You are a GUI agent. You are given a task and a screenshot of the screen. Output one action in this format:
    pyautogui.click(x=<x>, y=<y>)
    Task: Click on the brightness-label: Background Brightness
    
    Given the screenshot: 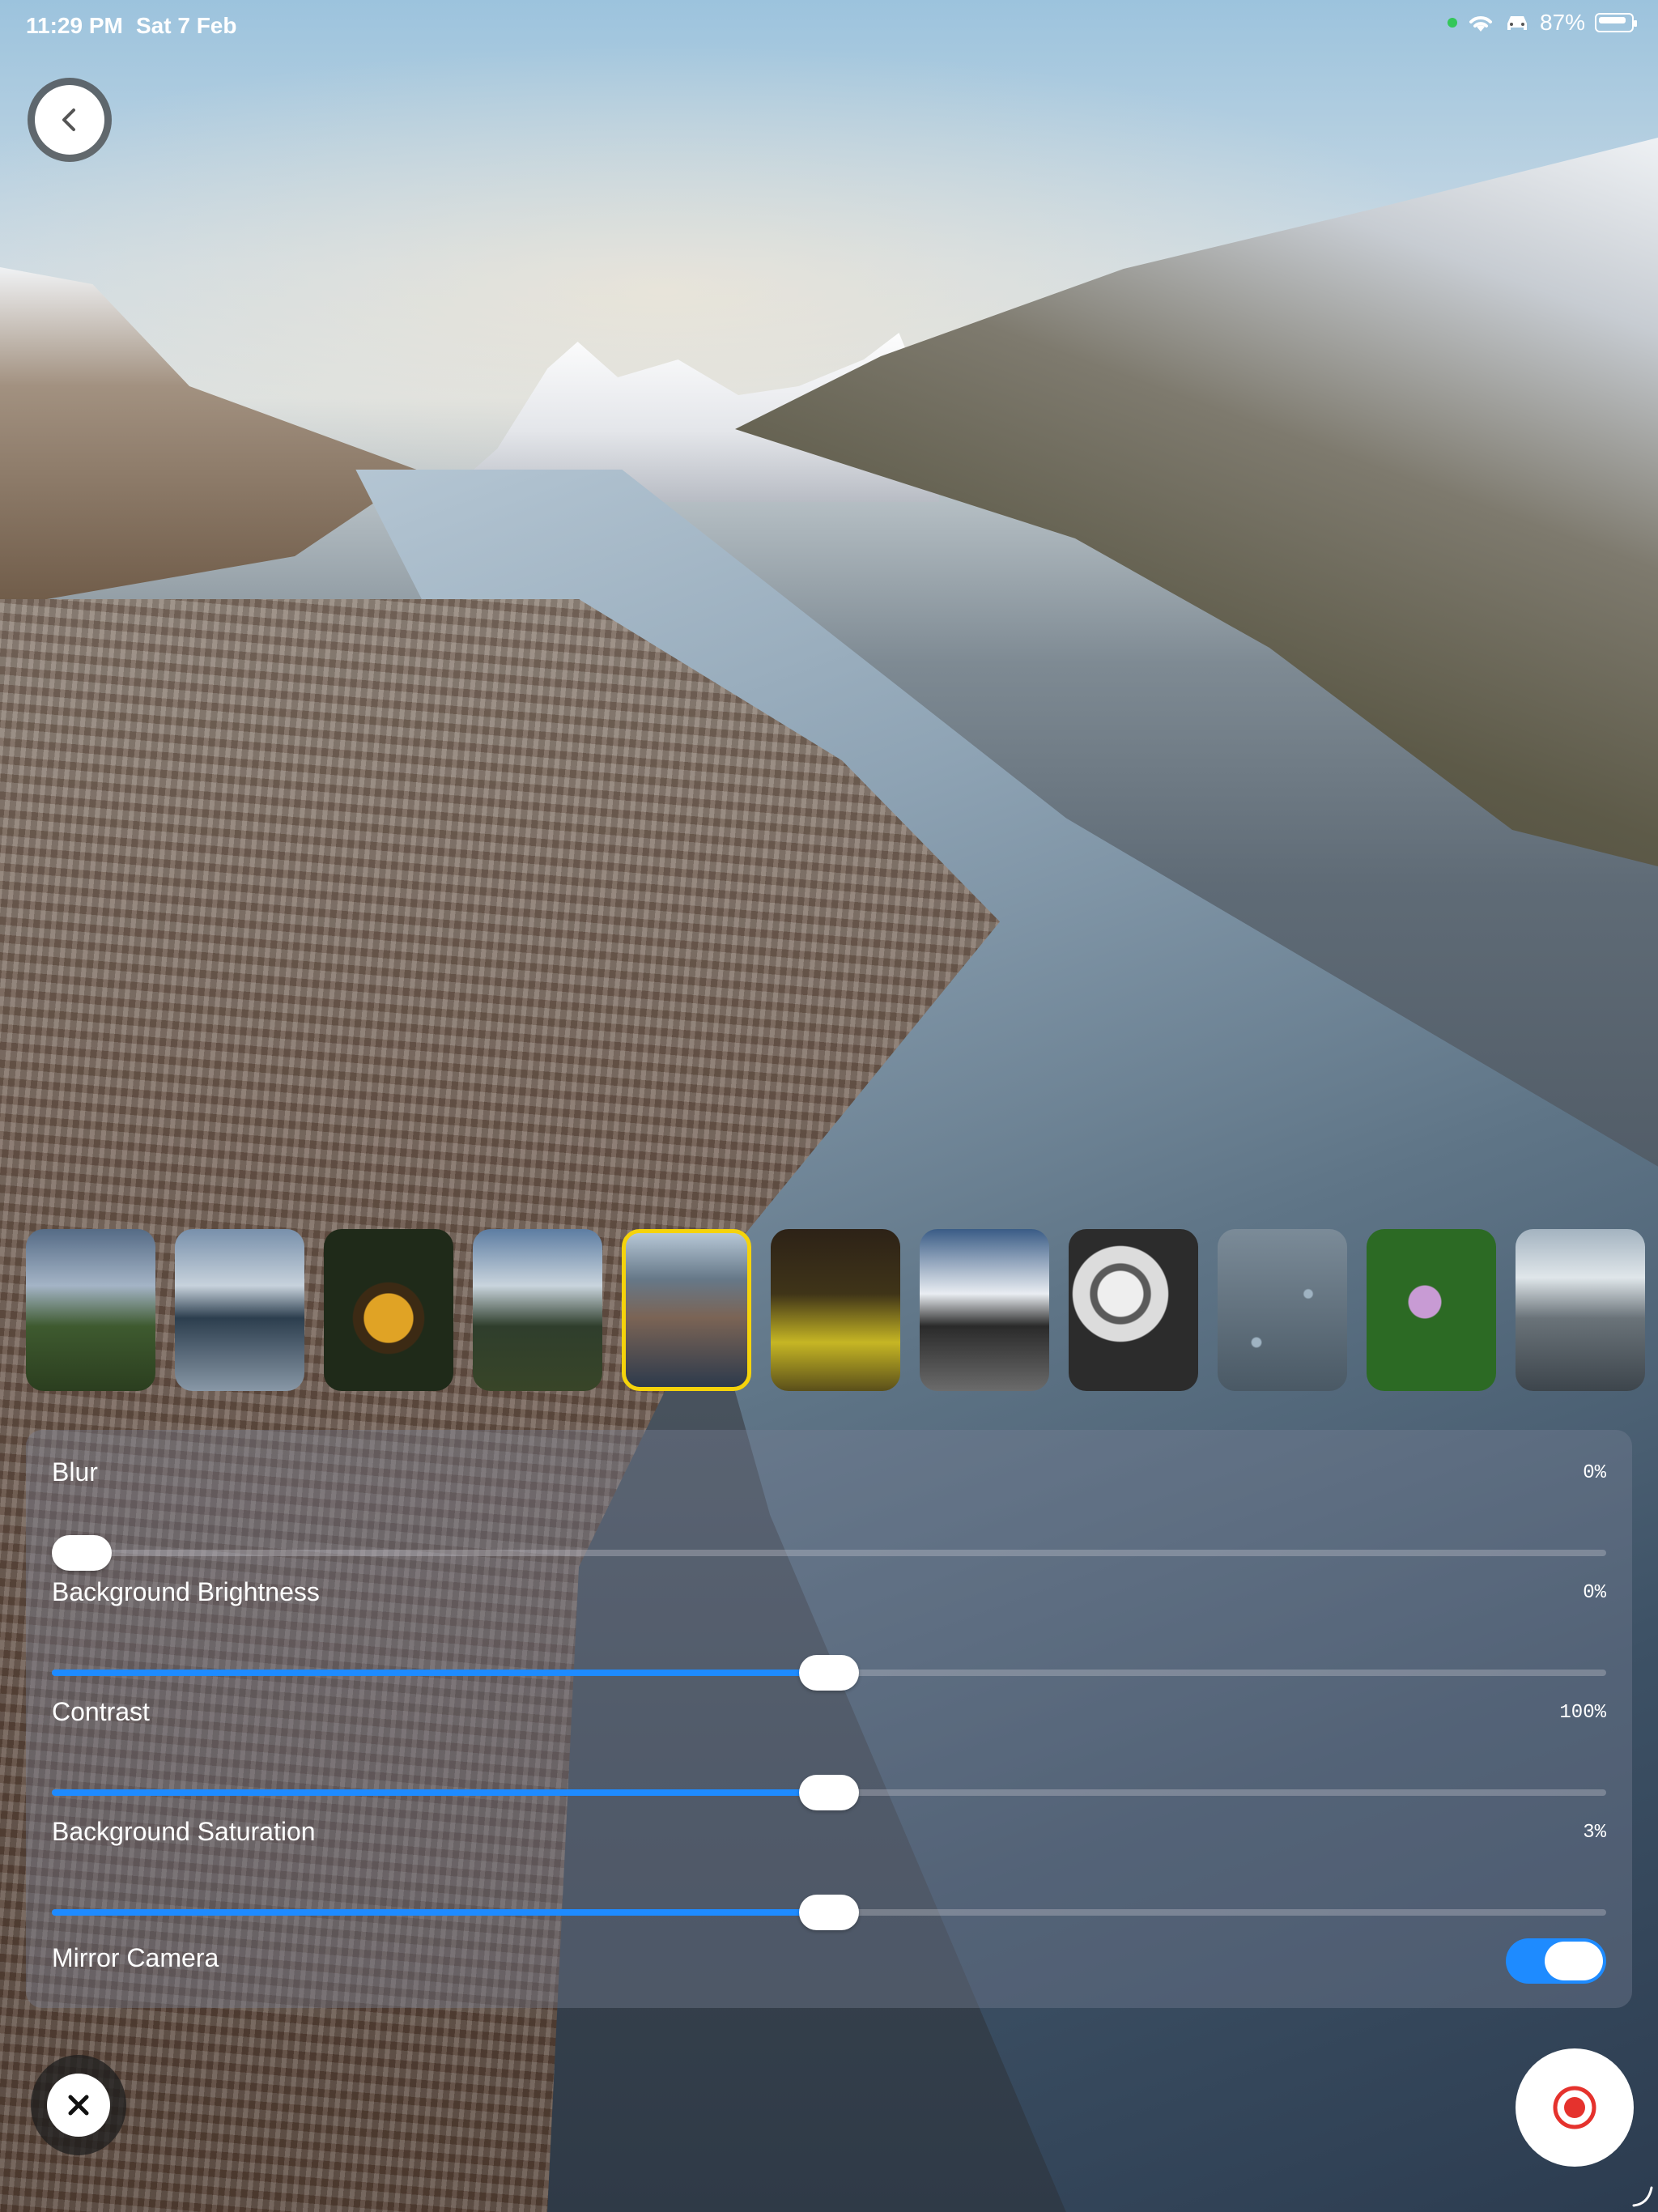 What is the action you would take?
    pyautogui.click(x=186, y=1591)
    